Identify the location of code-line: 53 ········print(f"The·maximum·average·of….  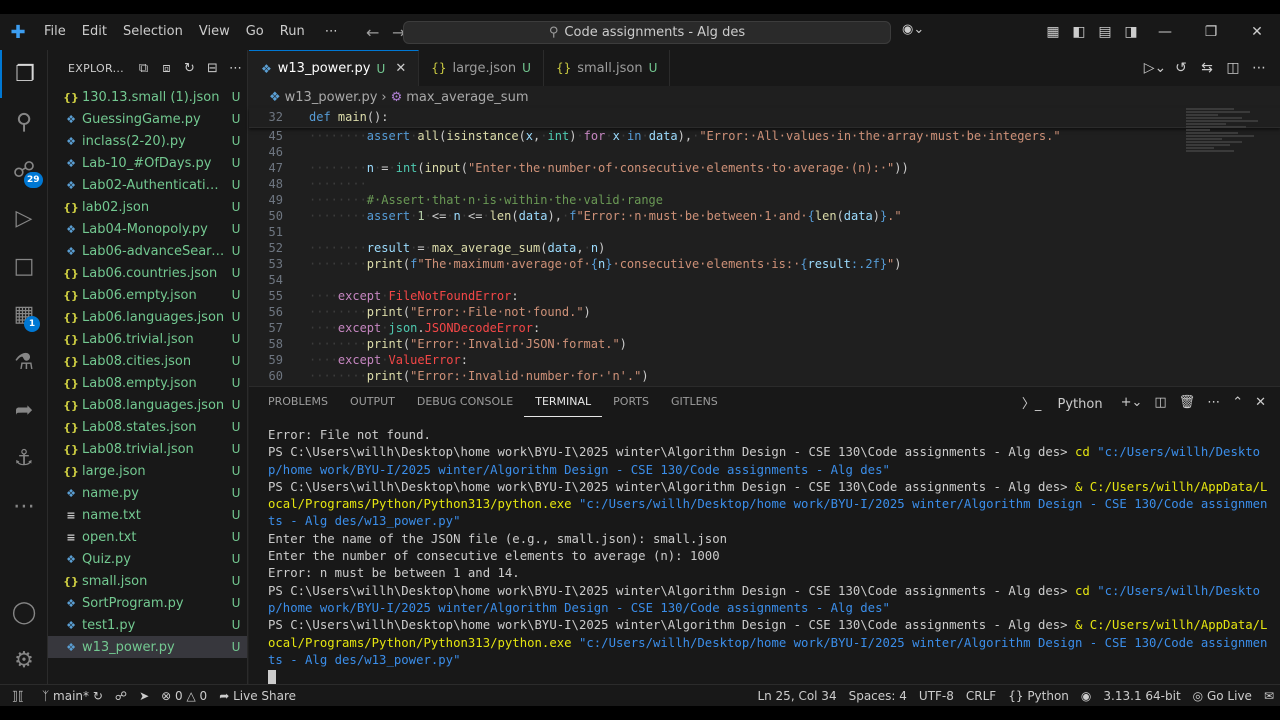
(764, 264).